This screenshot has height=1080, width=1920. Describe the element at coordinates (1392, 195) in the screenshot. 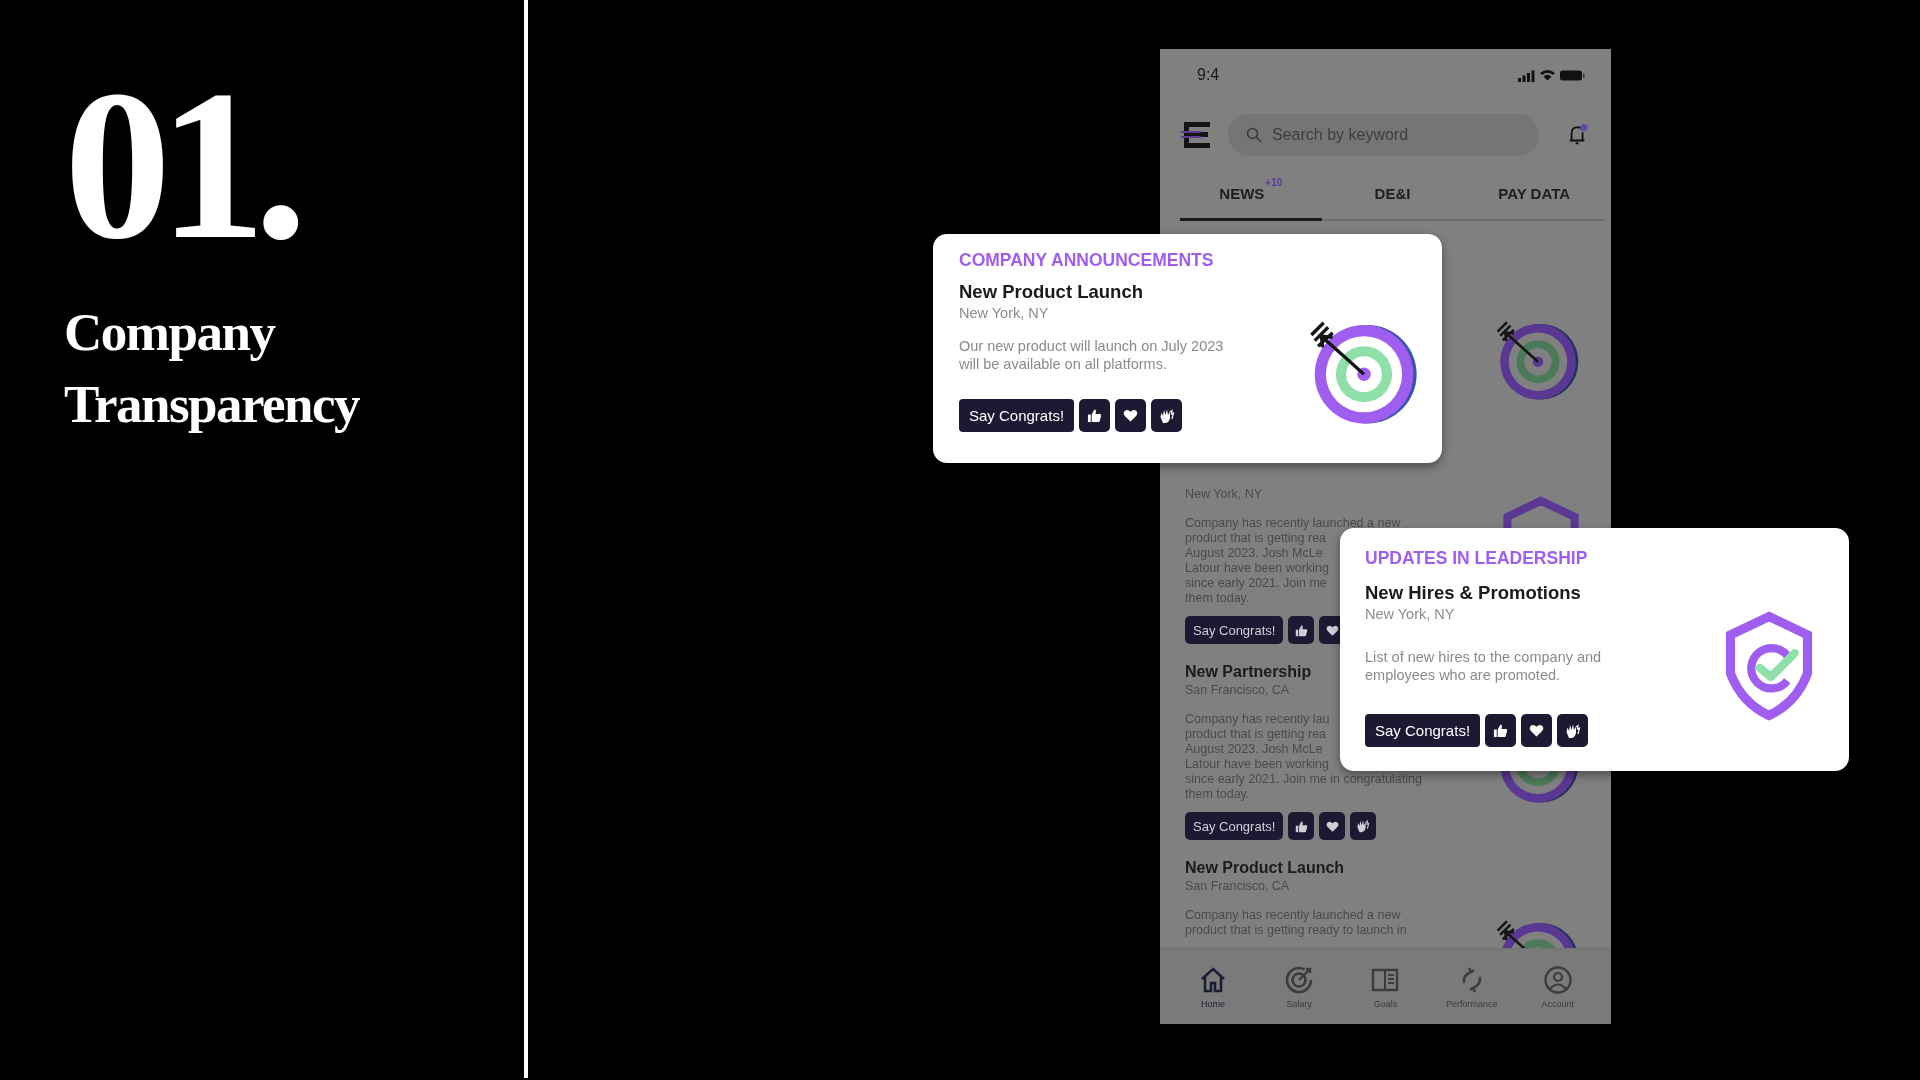

I see `tab: DE&I` at that location.